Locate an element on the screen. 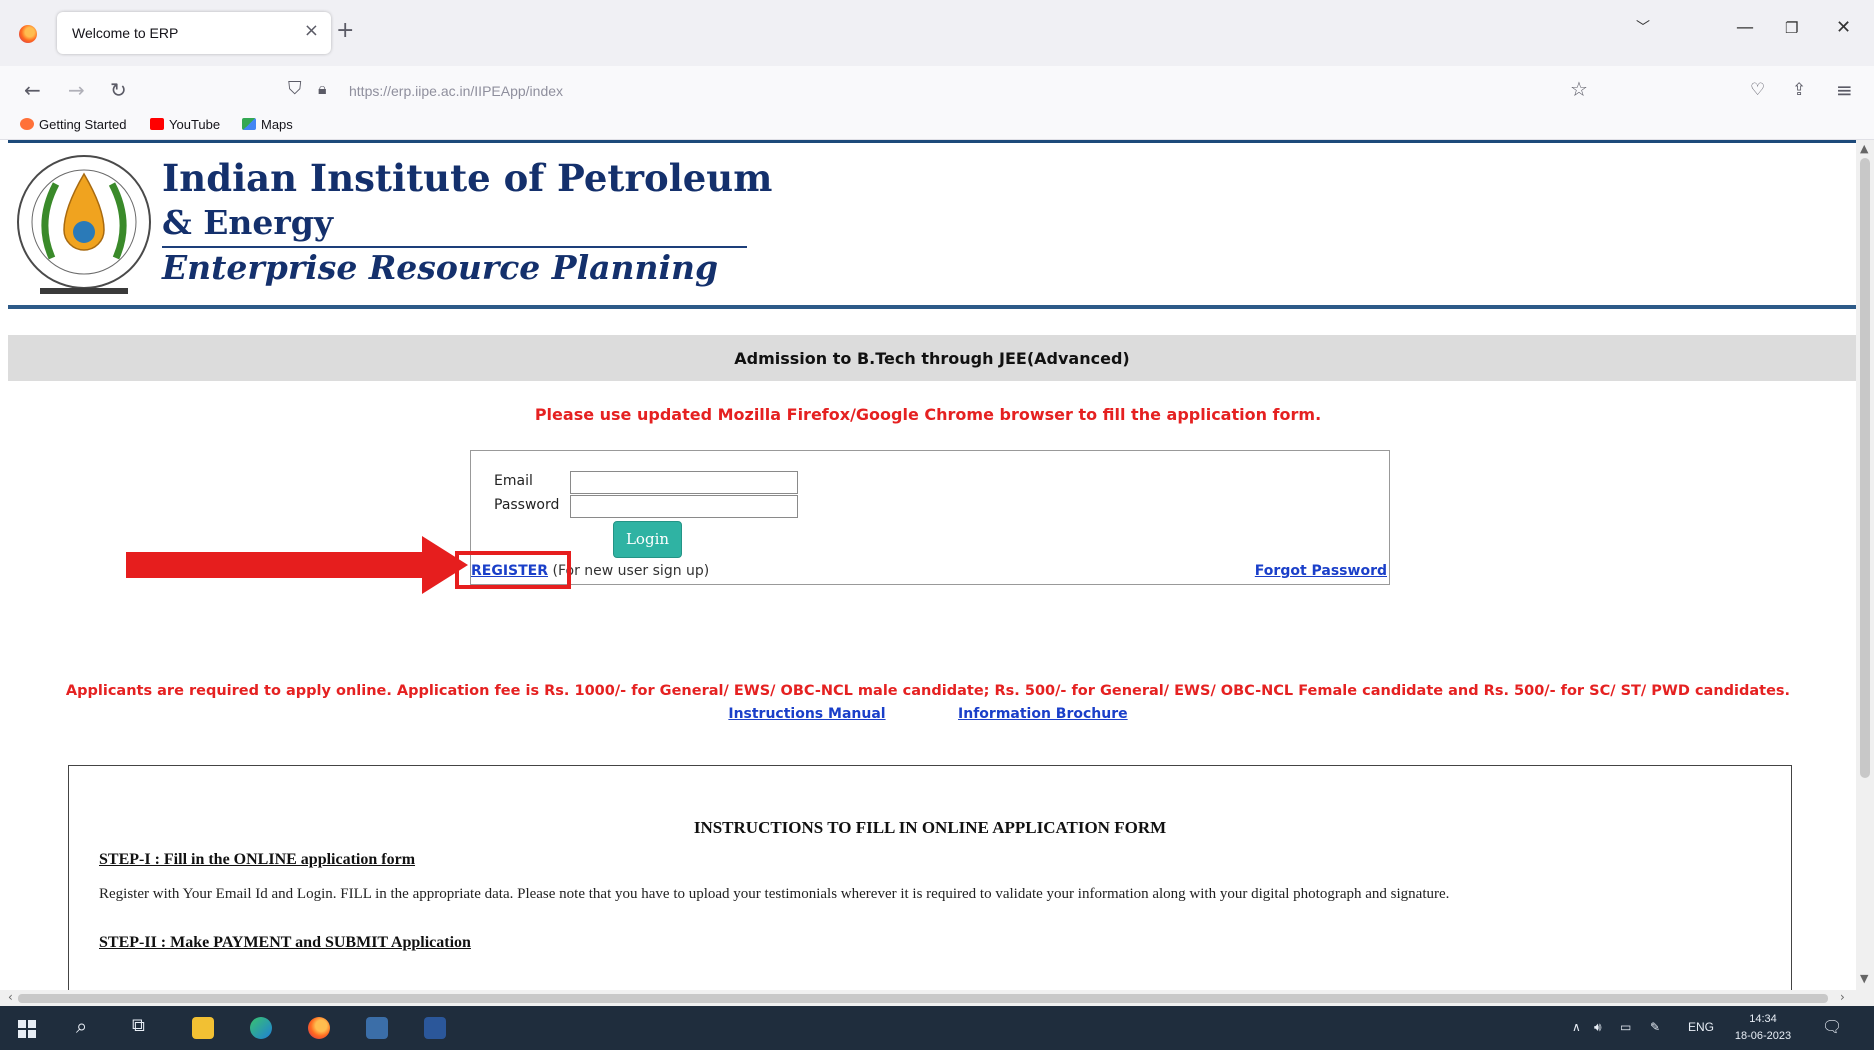  forgot-password-link: Forgot Password is located at coordinates (1321, 571).